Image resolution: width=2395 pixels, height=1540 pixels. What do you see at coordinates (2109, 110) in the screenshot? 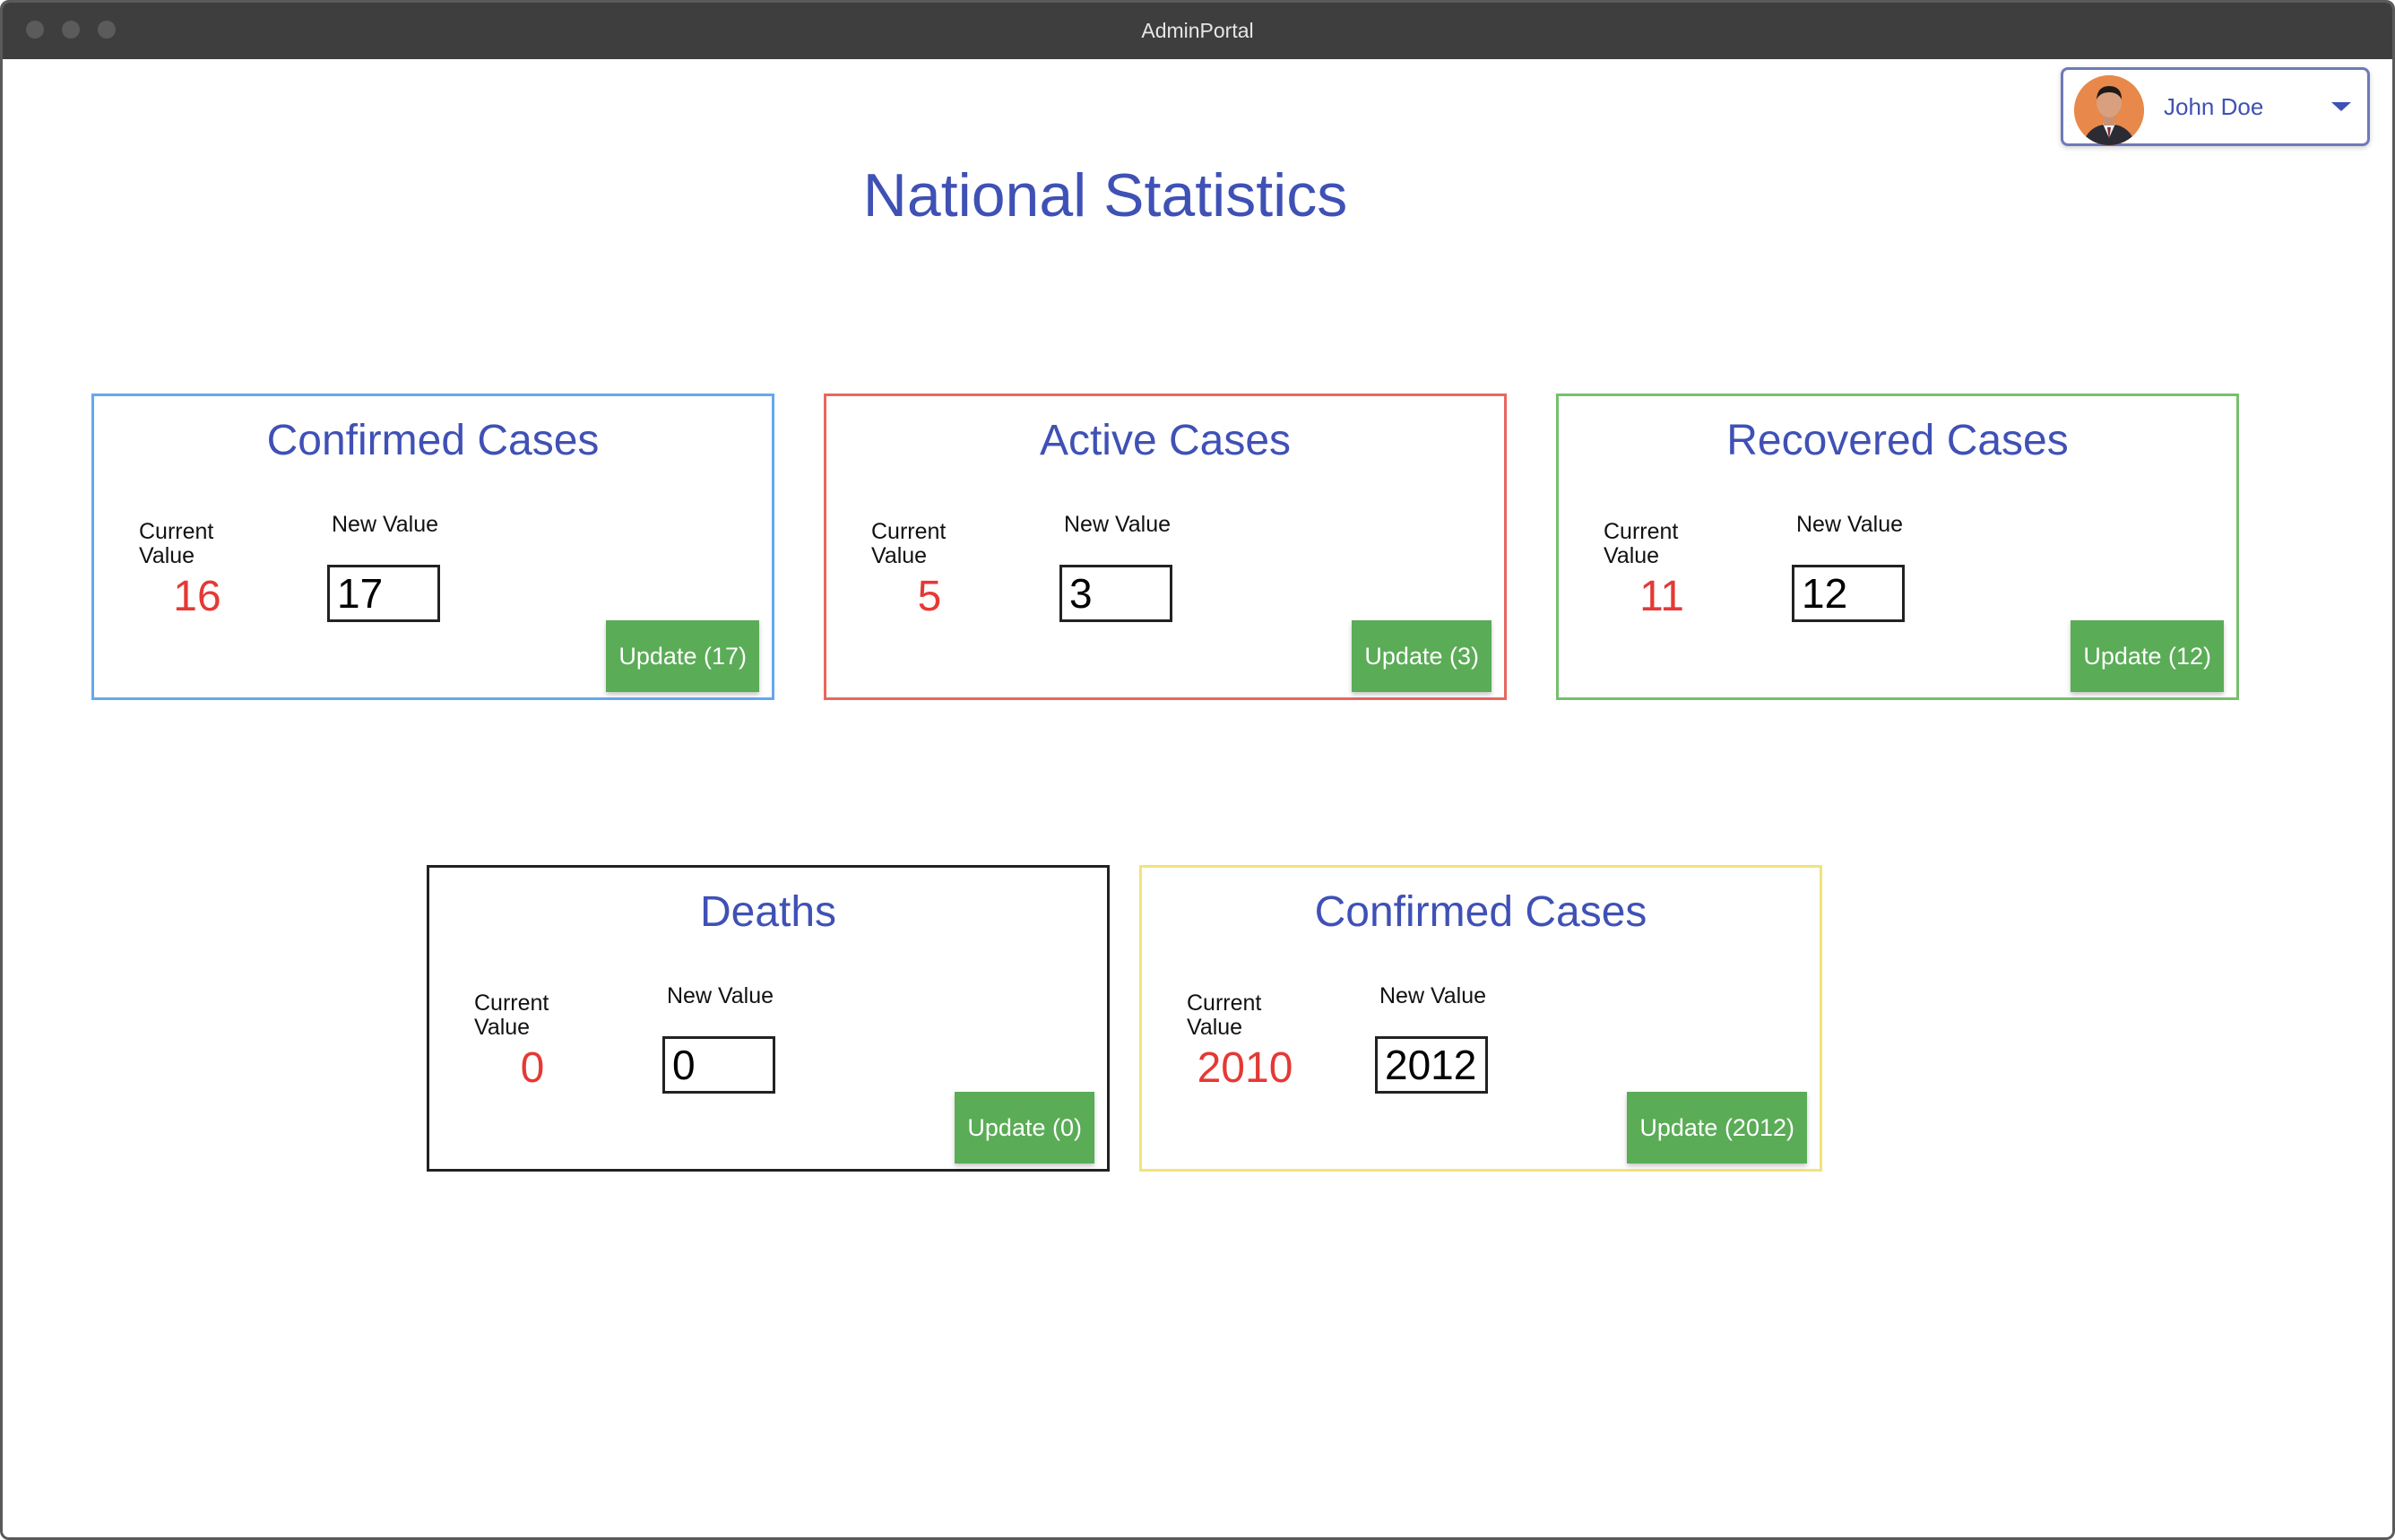
I see `user-avatar-icon` at bounding box center [2109, 110].